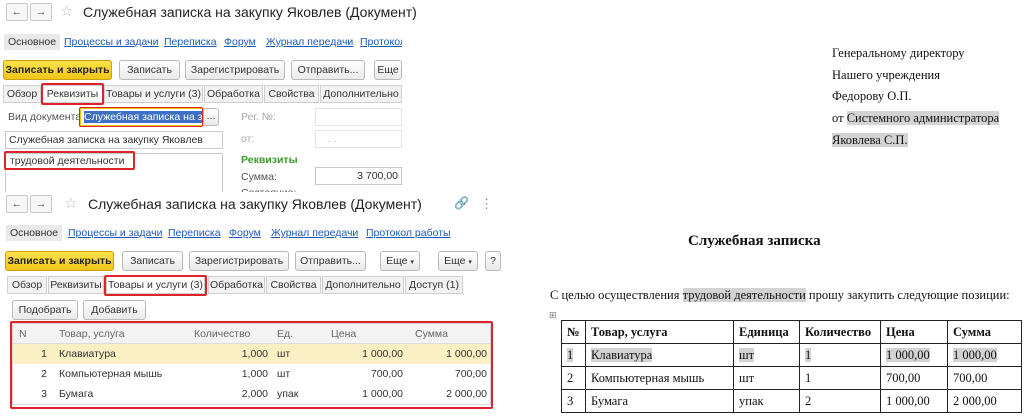 Image resolution: width=1024 pixels, height=416 pixels. What do you see at coordinates (114, 140) in the screenshot?
I see `subject-field: Служебная записка на закупку Яковлев` at bounding box center [114, 140].